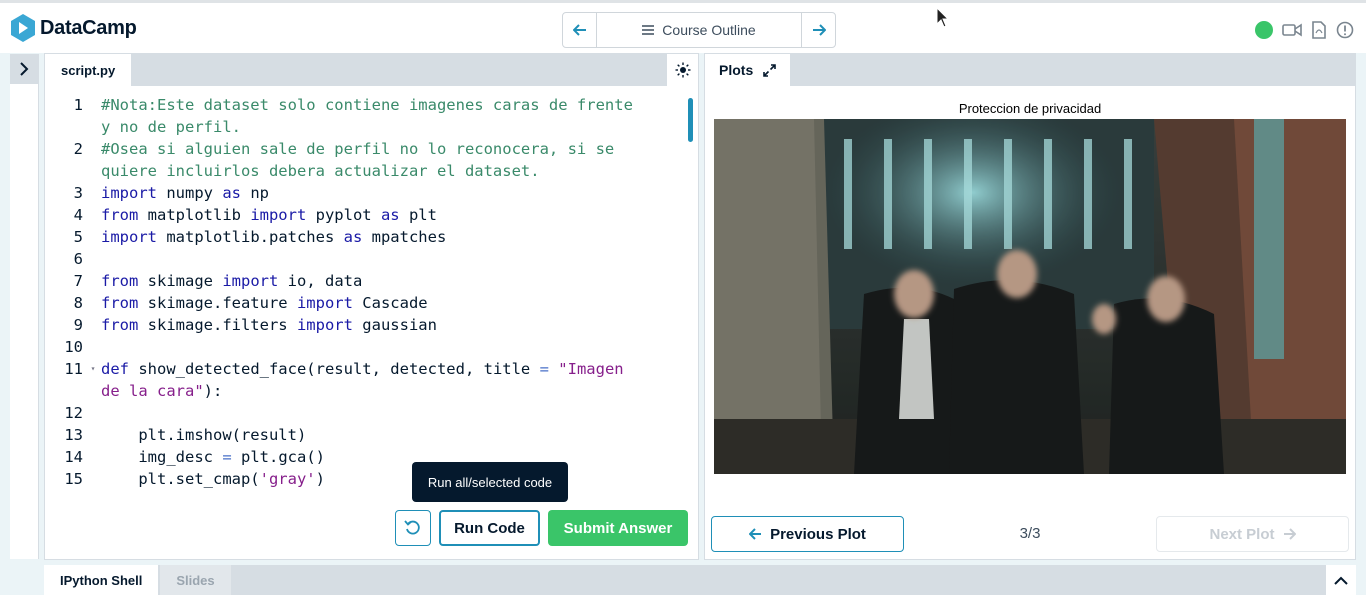  I want to click on code-line: 16 plt.title(title), so click(365, 492).